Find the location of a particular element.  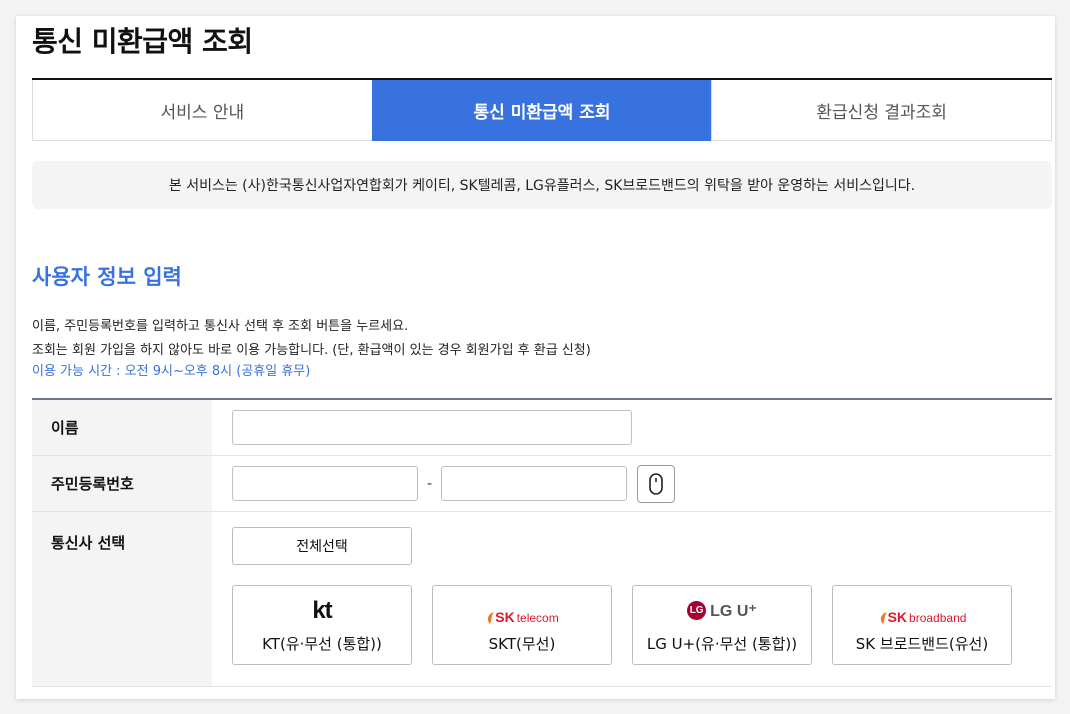

kt-logo-icon: kt is located at coordinates (322, 610).